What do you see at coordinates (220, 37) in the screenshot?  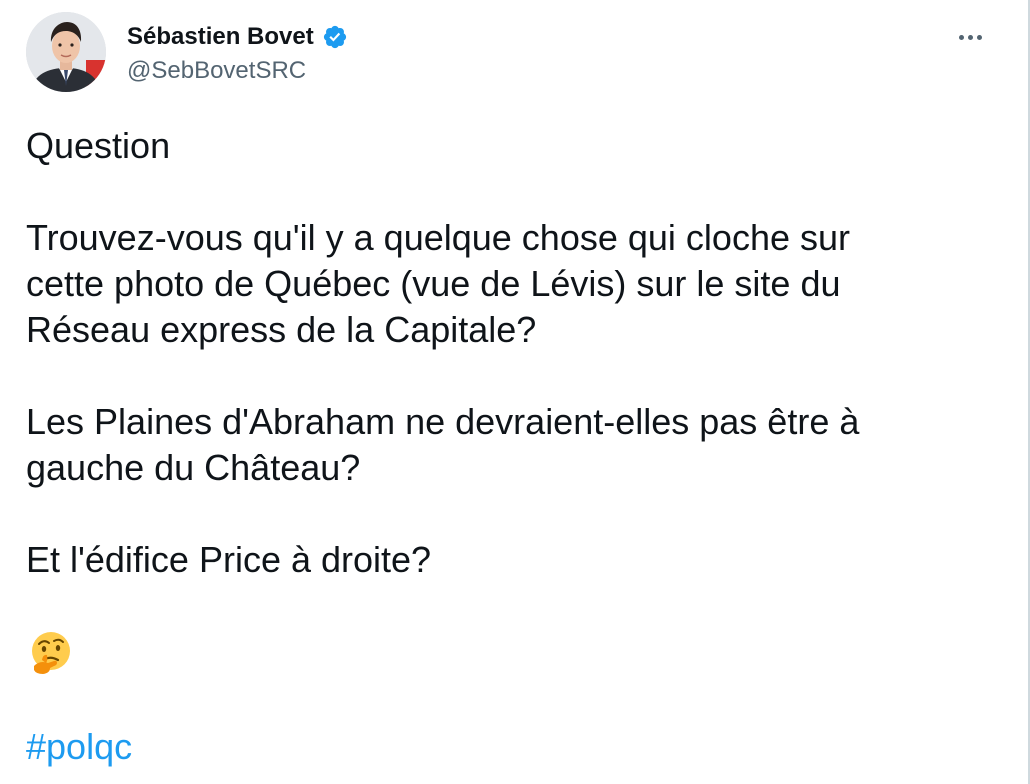 I see `author-display-name: Sébastien Bovet` at bounding box center [220, 37].